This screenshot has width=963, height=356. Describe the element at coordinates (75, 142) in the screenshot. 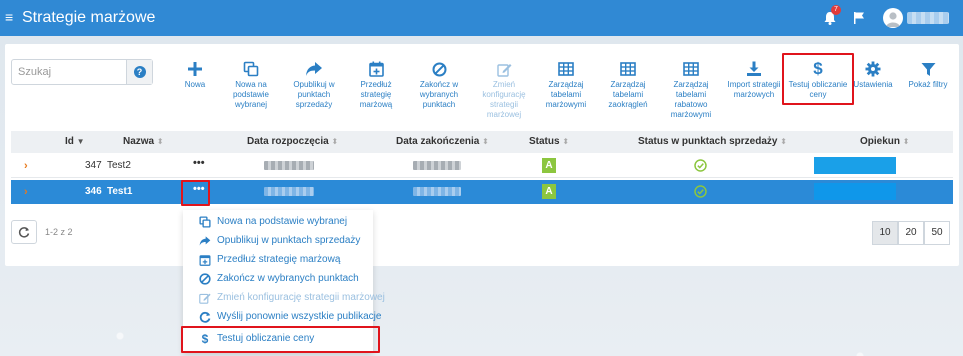

I see `column-header-id: Id ▼` at that location.